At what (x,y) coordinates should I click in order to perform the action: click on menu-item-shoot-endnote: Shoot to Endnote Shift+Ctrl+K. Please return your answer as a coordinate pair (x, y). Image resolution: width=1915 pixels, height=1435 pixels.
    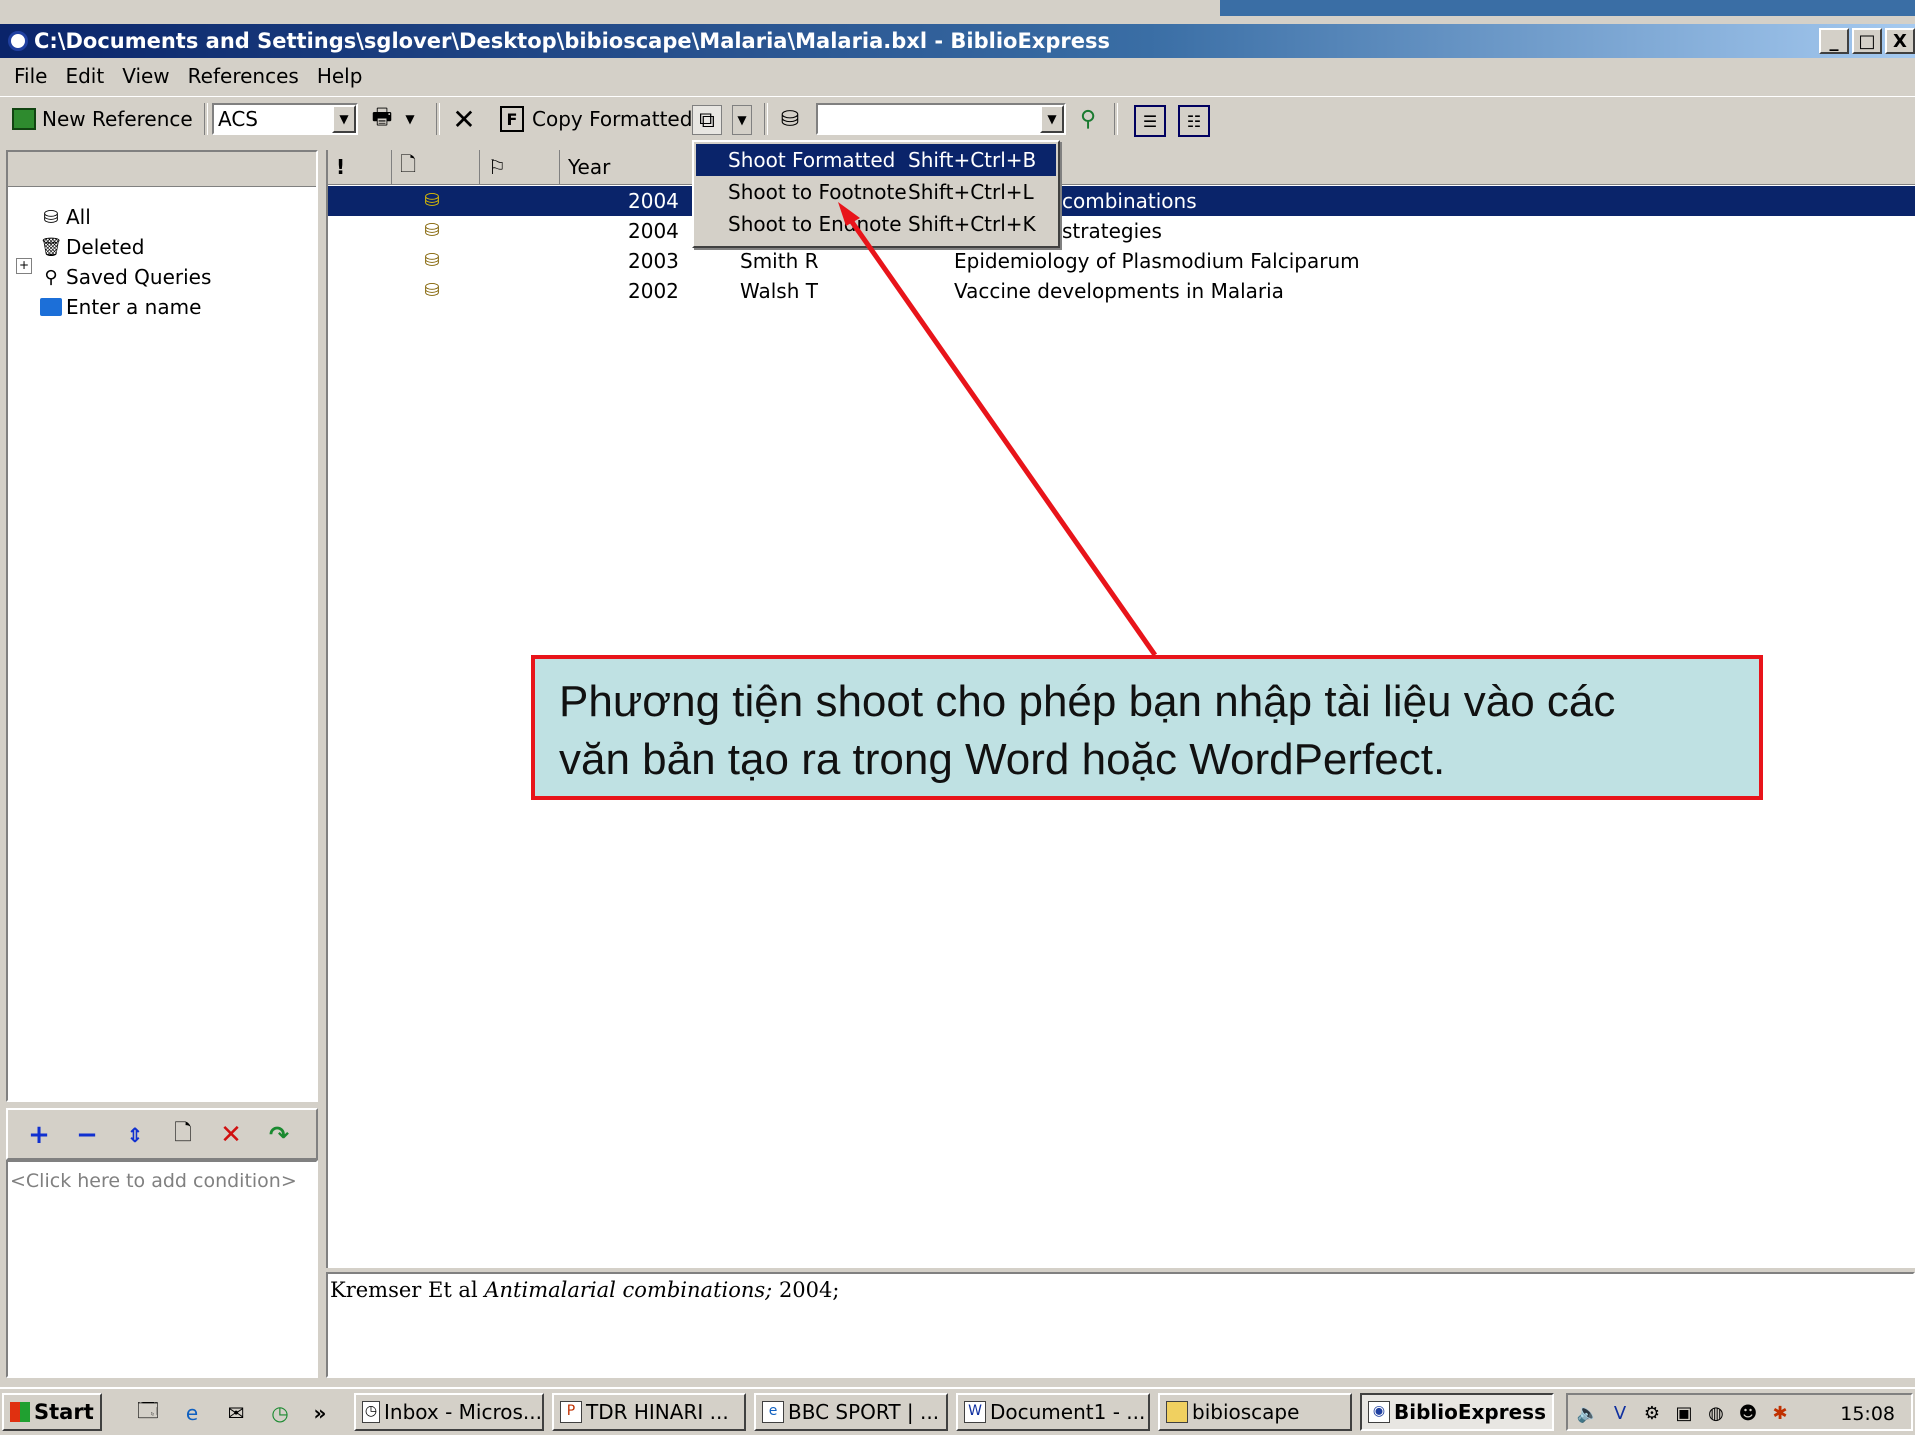
    Looking at the image, I should click on (876, 224).